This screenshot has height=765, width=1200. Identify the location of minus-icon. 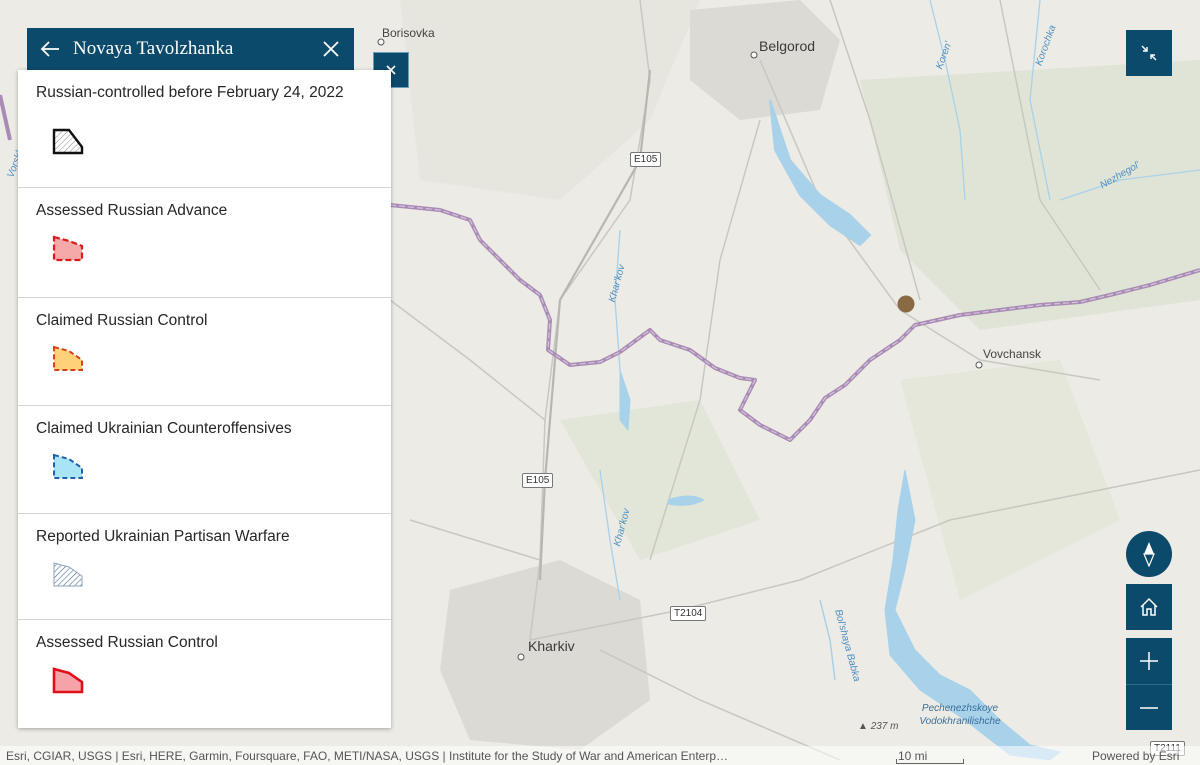
(1149, 707).